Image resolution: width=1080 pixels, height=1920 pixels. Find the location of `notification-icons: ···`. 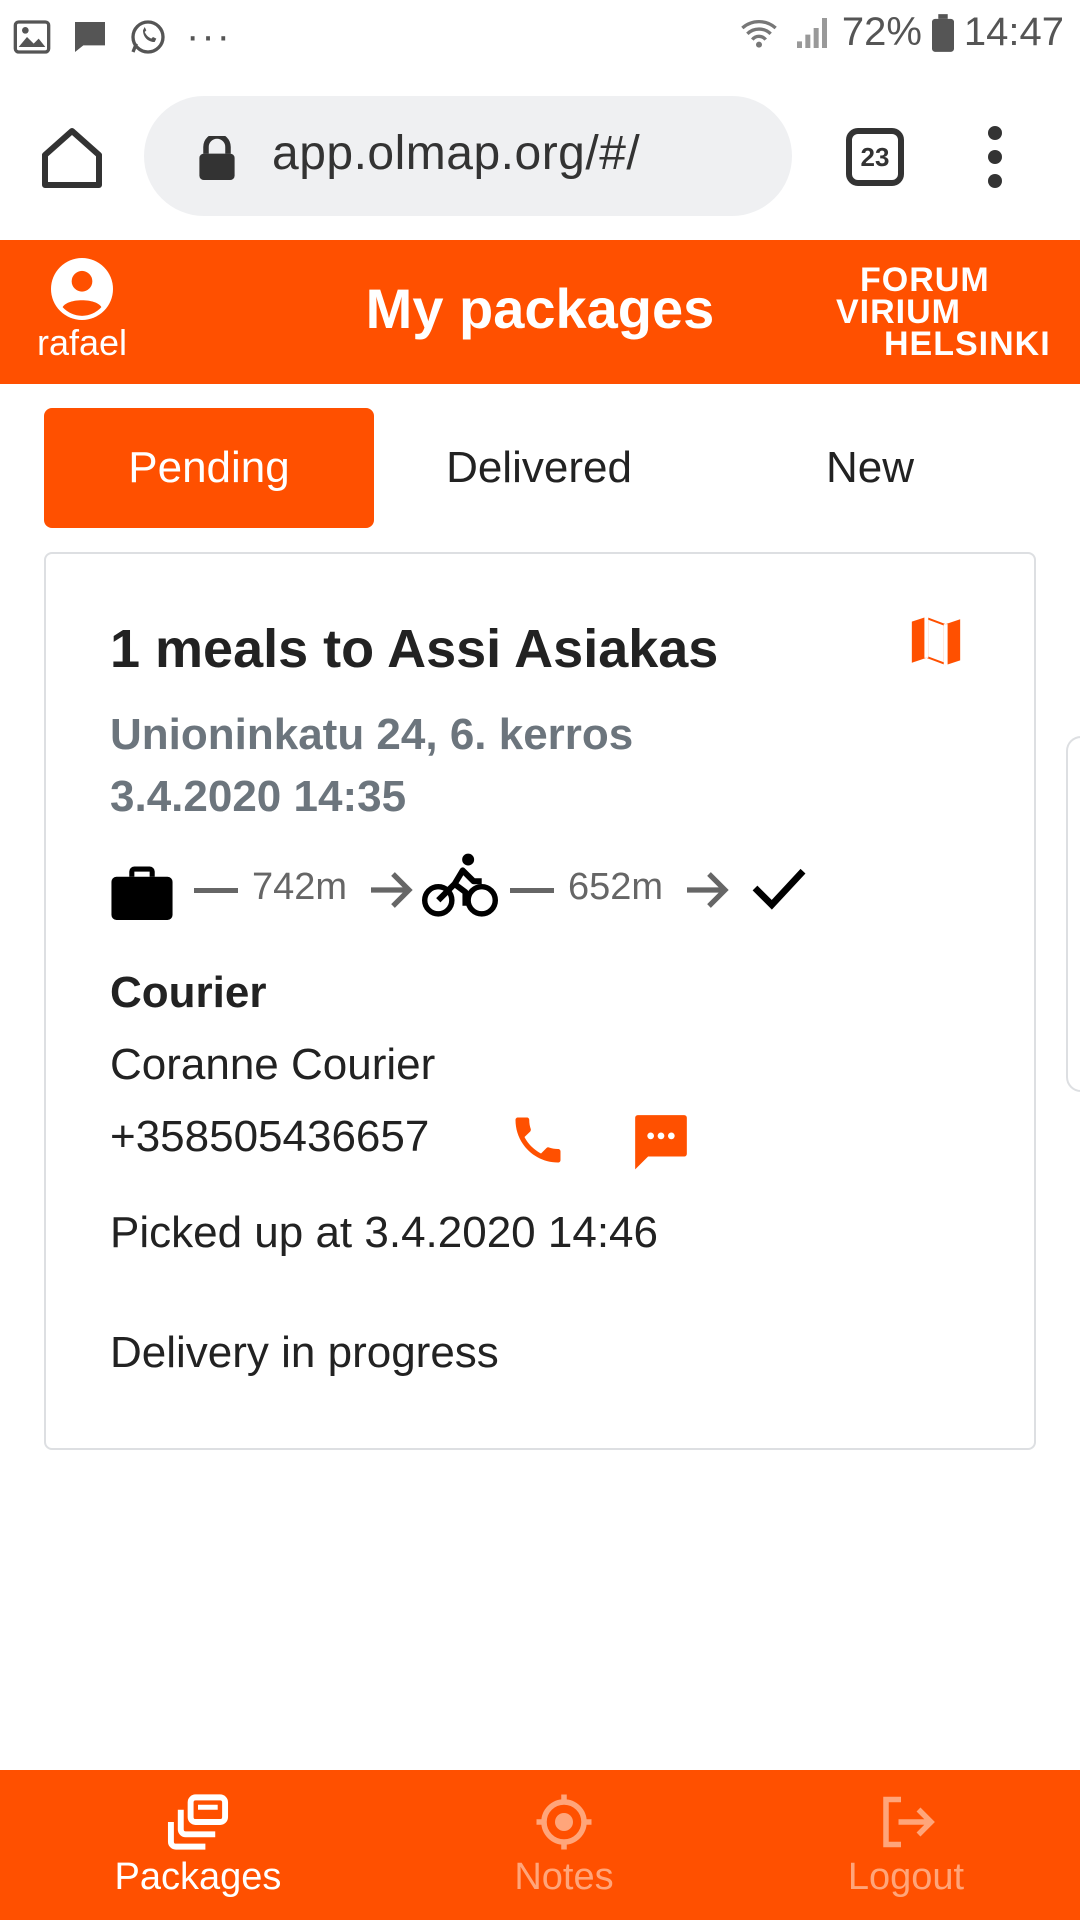

notification-icons: ··· is located at coordinates (122, 36).